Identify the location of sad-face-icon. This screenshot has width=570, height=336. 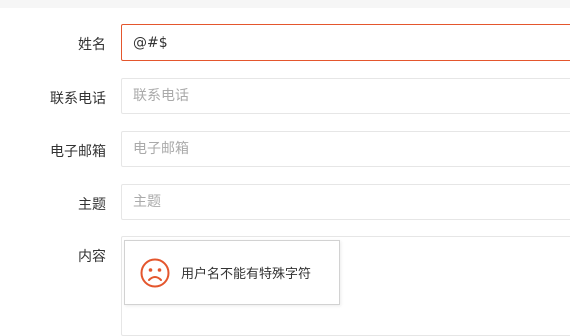
(155, 272).